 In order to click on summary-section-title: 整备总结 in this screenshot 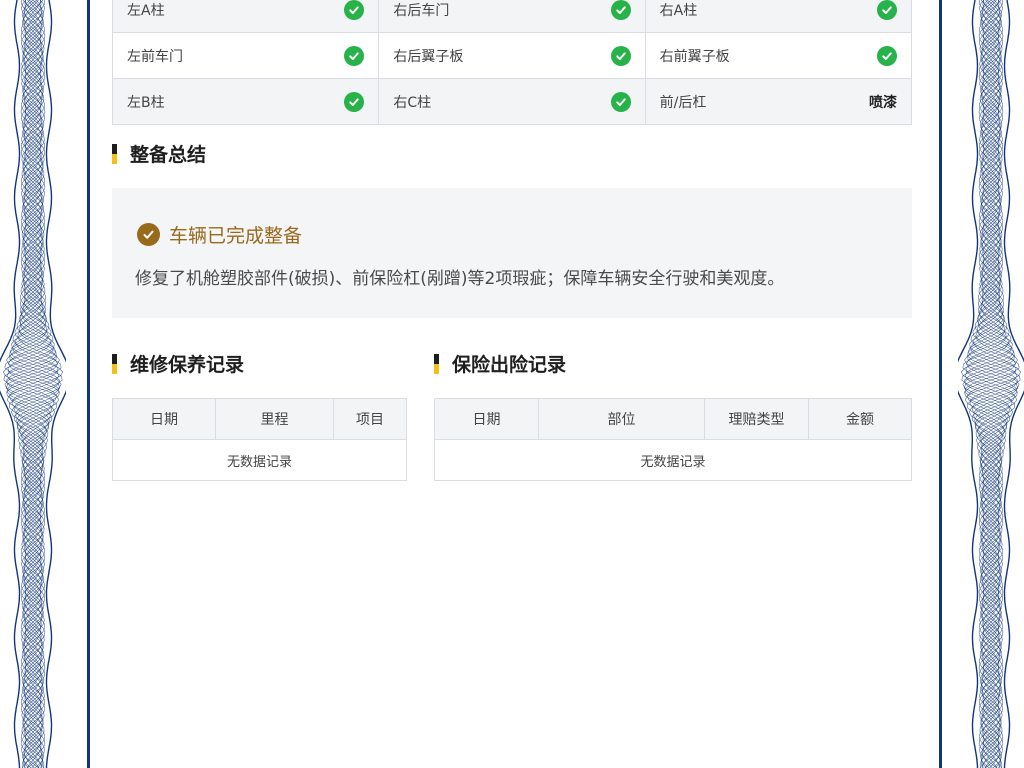, I will do `click(159, 153)`.